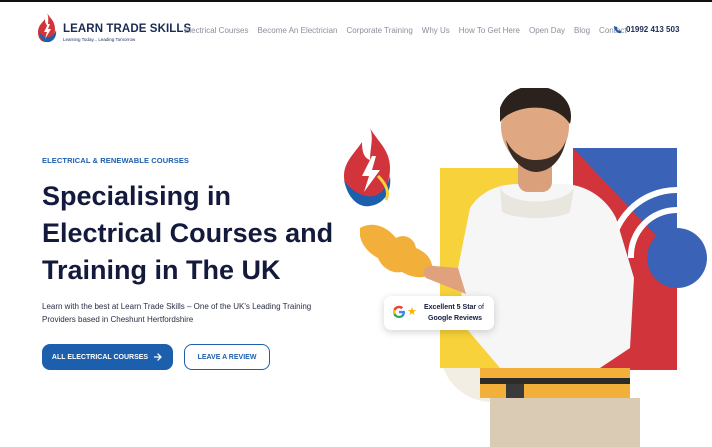 The image size is (712, 447). What do you see at coordinates (396, 251) in the screenshot?
I see `glove-icon` at bounding box center [396, 251].